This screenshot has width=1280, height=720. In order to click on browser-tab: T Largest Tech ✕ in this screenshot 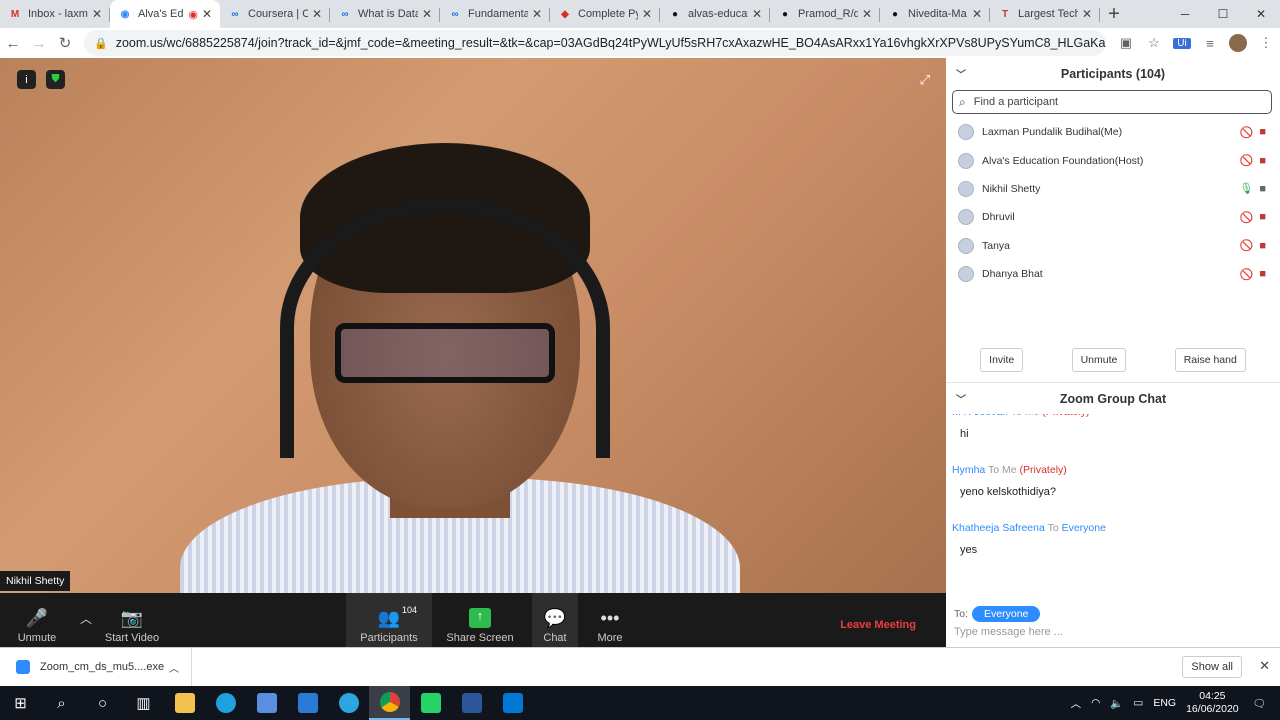, I will do `click(1045, 14)`.